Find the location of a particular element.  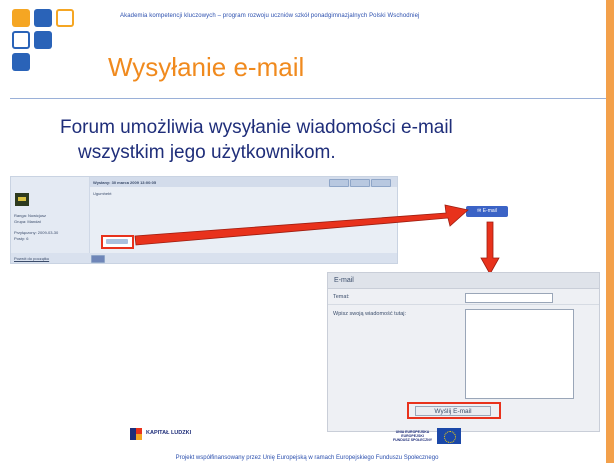

forum-posts-label: Posty: 6 is located at coordinates (21, 238).